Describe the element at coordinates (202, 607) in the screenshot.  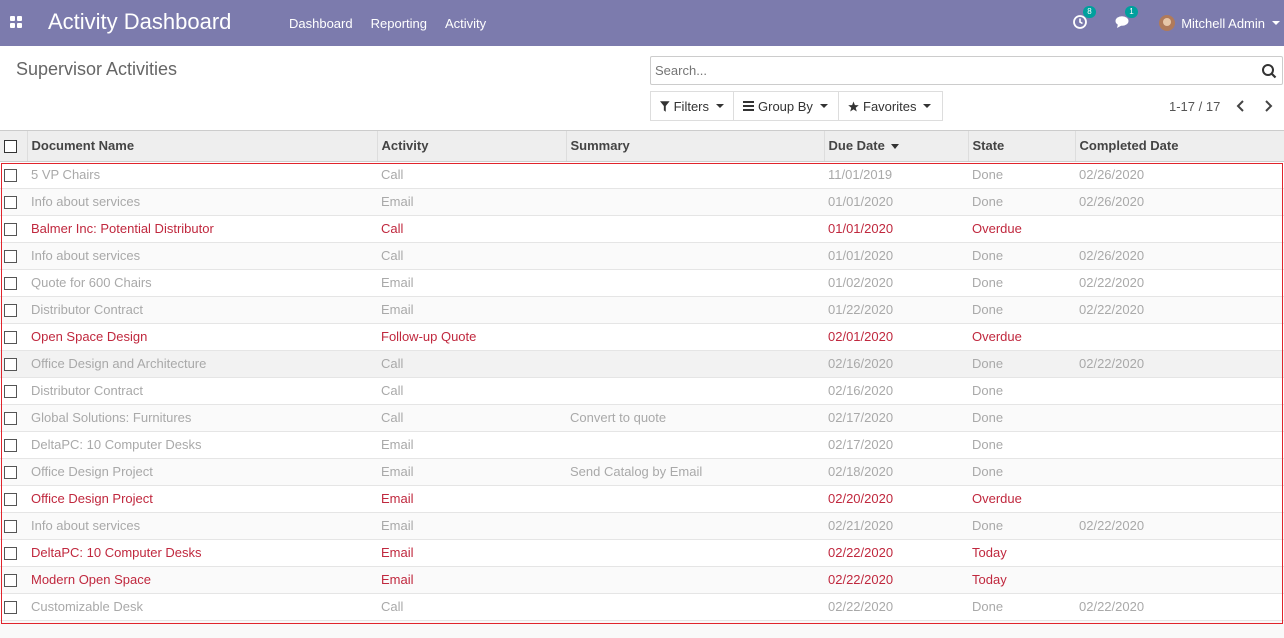
I see `document-name-cell: Customizable Desk` at that location.